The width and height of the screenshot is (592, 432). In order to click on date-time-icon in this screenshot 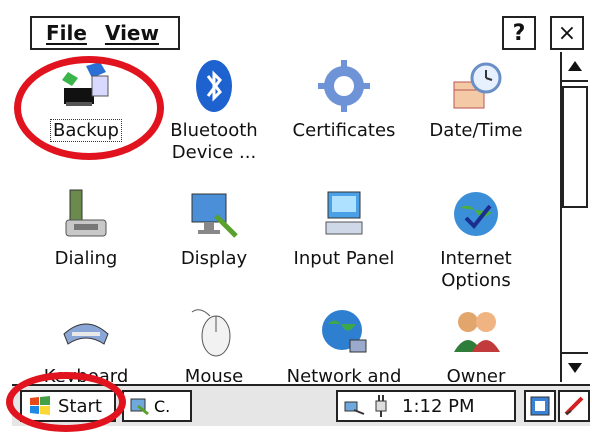, I will do `click(477, 85)`.